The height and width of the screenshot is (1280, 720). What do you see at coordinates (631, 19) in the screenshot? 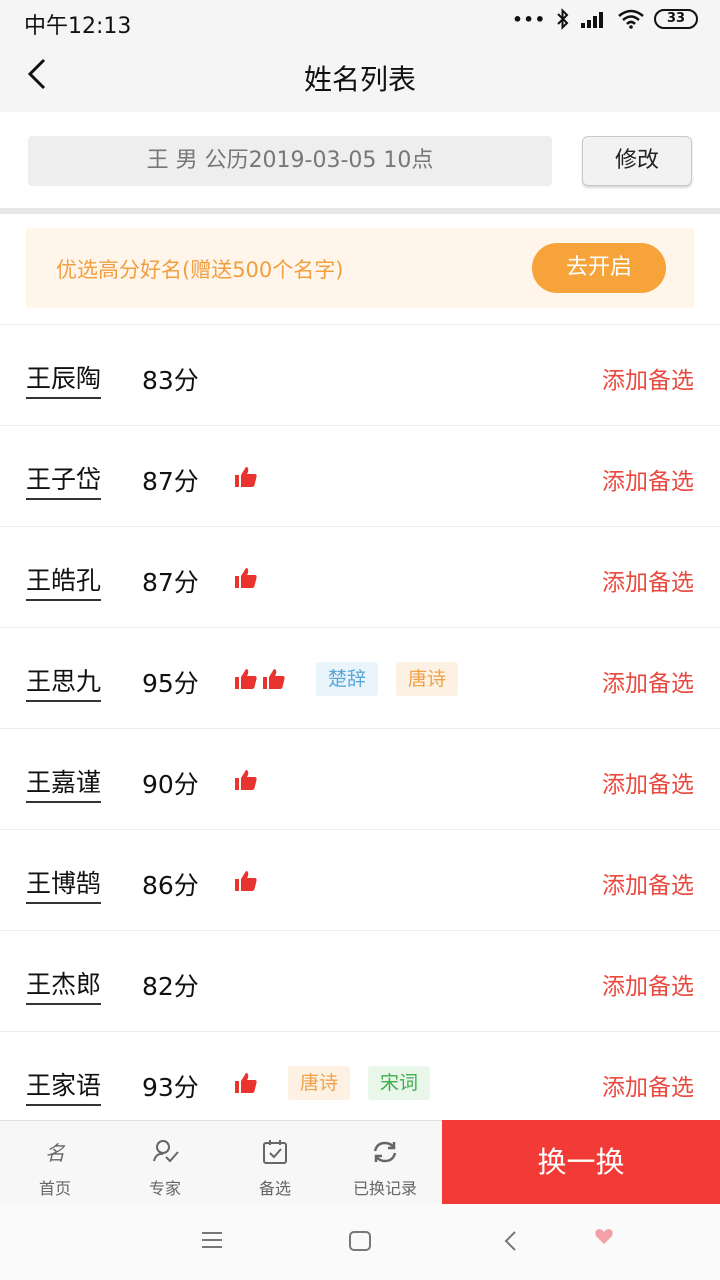
I see `wifi-icon` at bounding box center [631, 19].